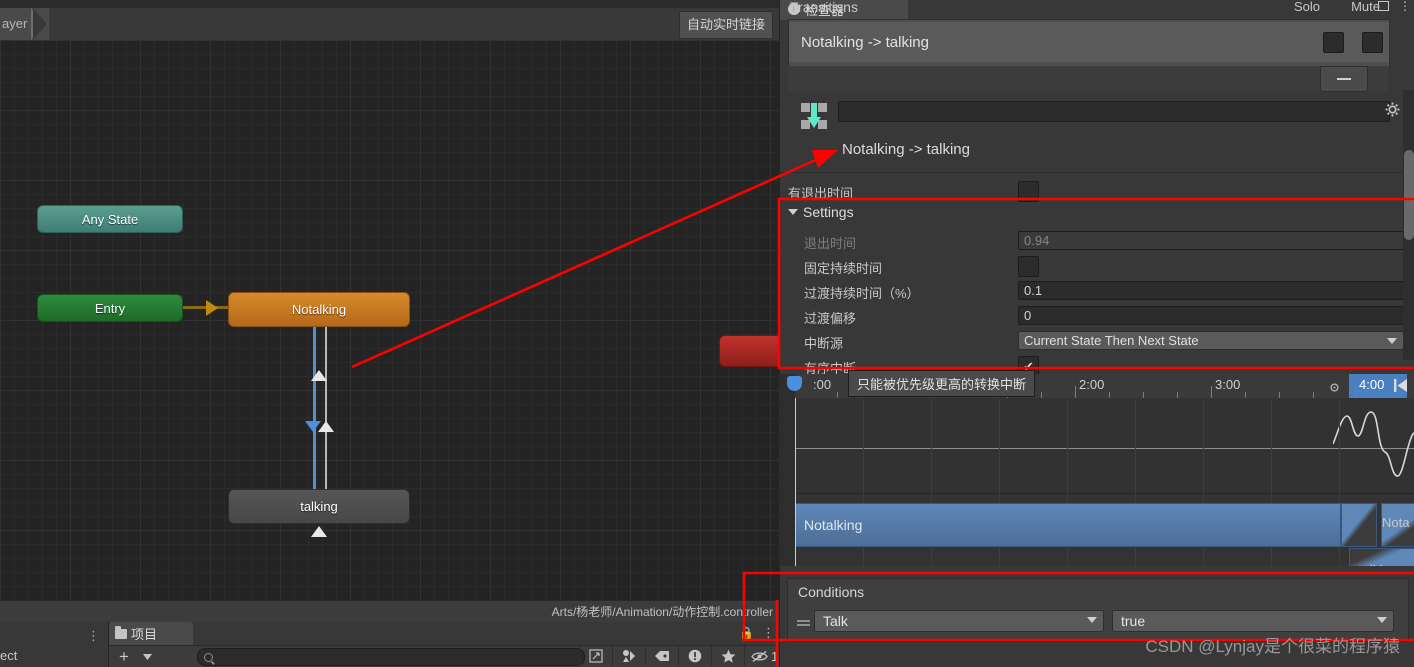  What do you see at coordinates (1372, 384) in the screenshot?
I see `timeline-tick-label: 4:00` at bounding box center [1372, 384].